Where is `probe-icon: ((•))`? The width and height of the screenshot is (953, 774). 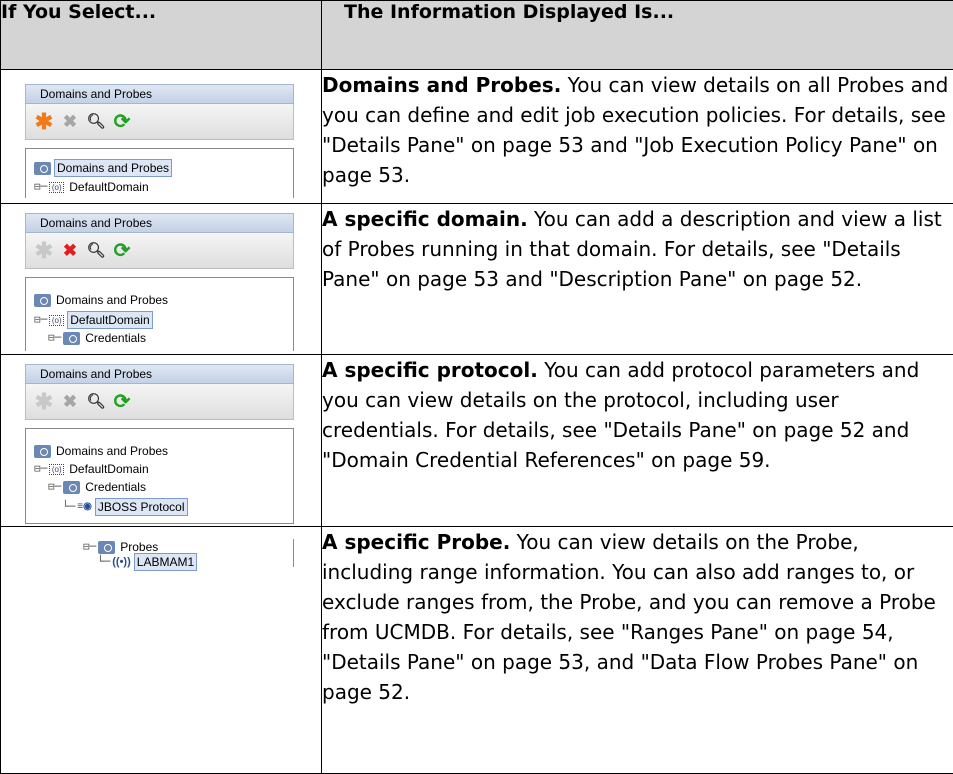
probe-icon: ((•)) is located at coordinates (121, 562).